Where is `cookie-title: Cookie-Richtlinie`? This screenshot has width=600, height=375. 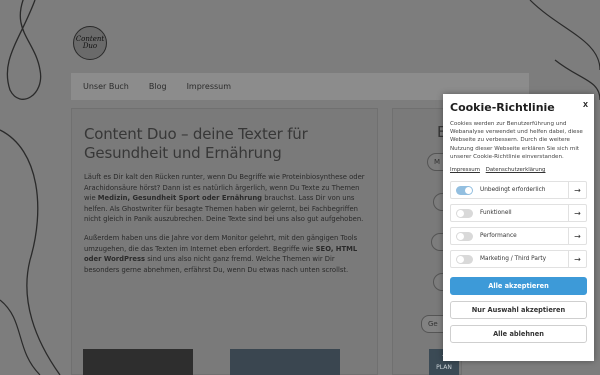 cookie-title: Cookie-Richtlinie is located at coordinates (502, 107).